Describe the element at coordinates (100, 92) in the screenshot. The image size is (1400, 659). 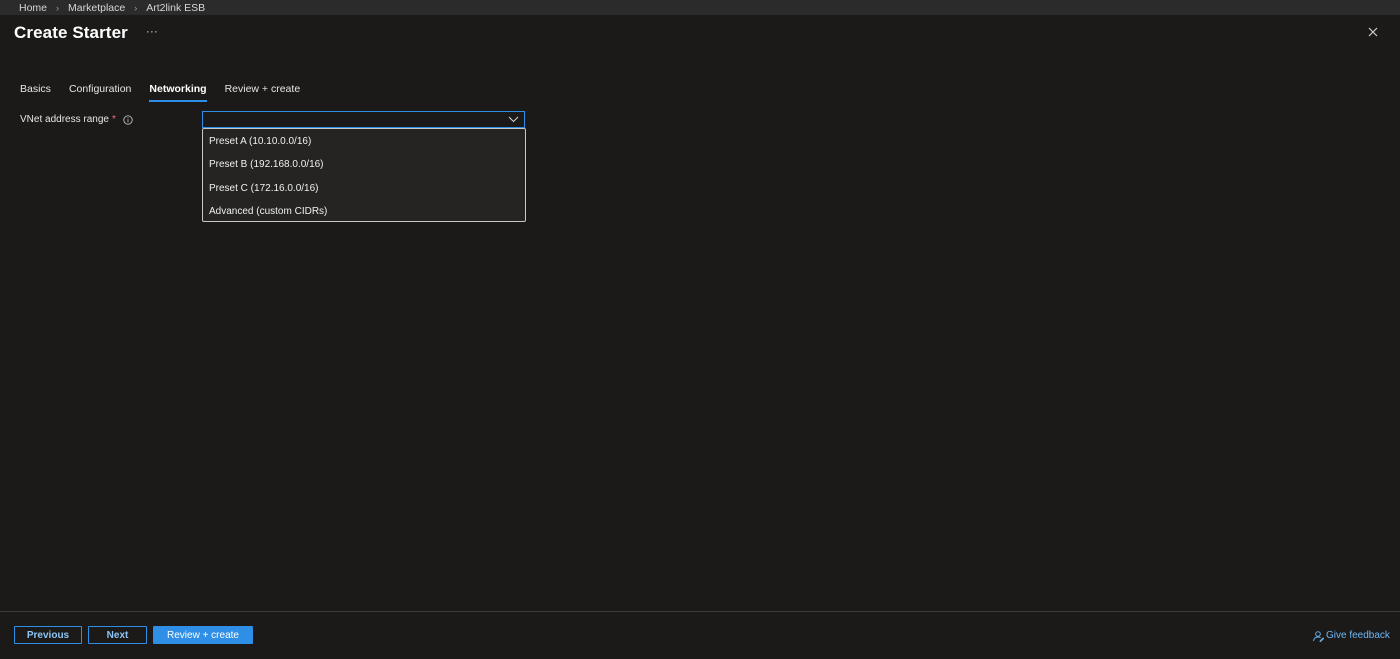
I see `tab-configuration: Configuration` at that location.